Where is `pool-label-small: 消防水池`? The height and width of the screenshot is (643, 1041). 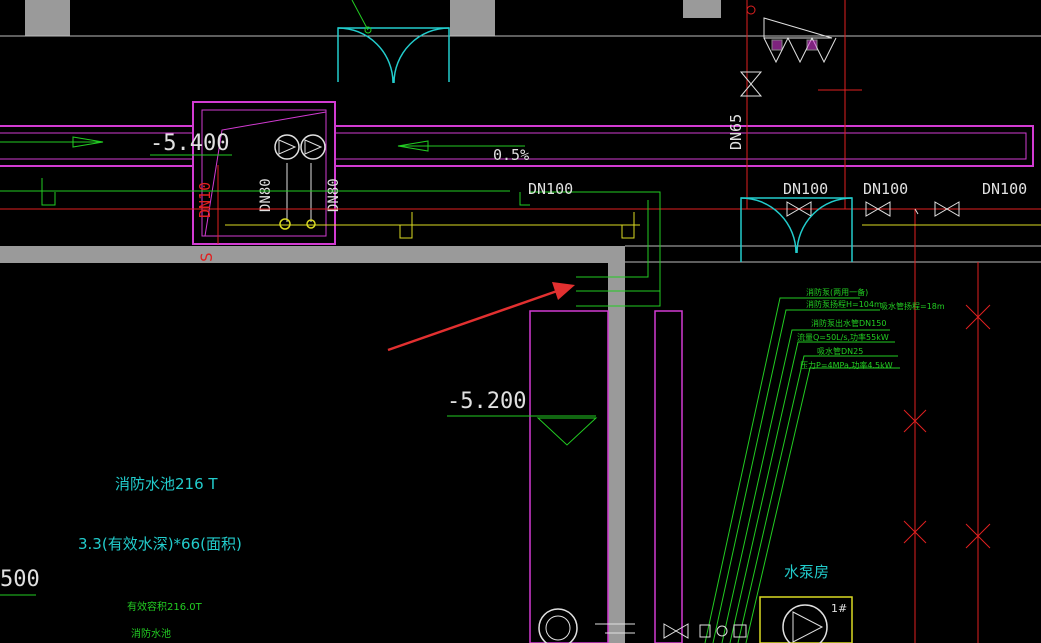
pool-label-small: 消防水池 is located at coordinates (151, 633).